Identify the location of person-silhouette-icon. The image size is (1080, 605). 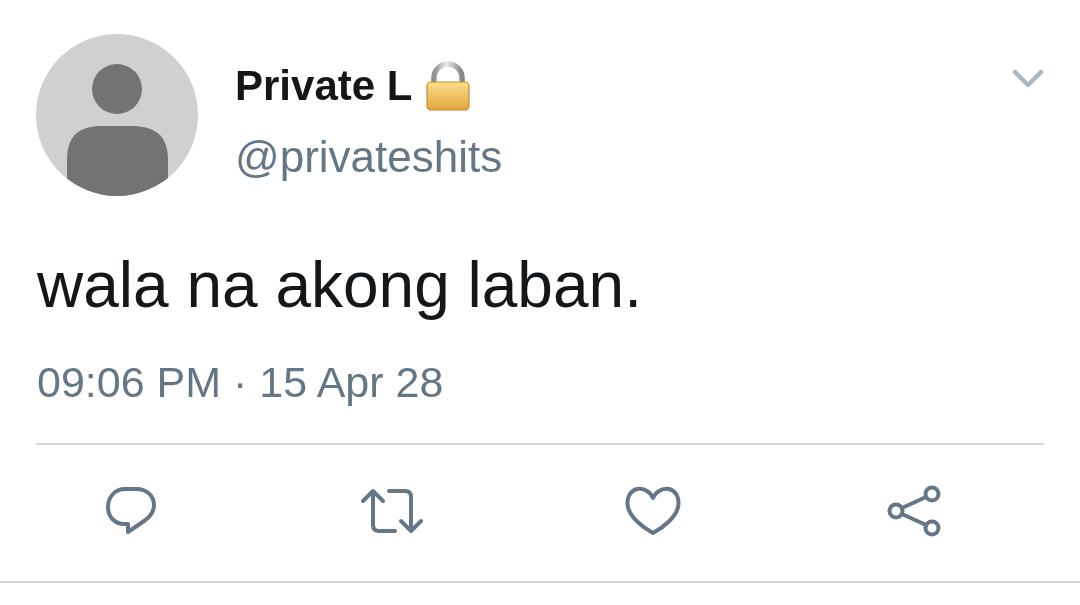
(117, 115).